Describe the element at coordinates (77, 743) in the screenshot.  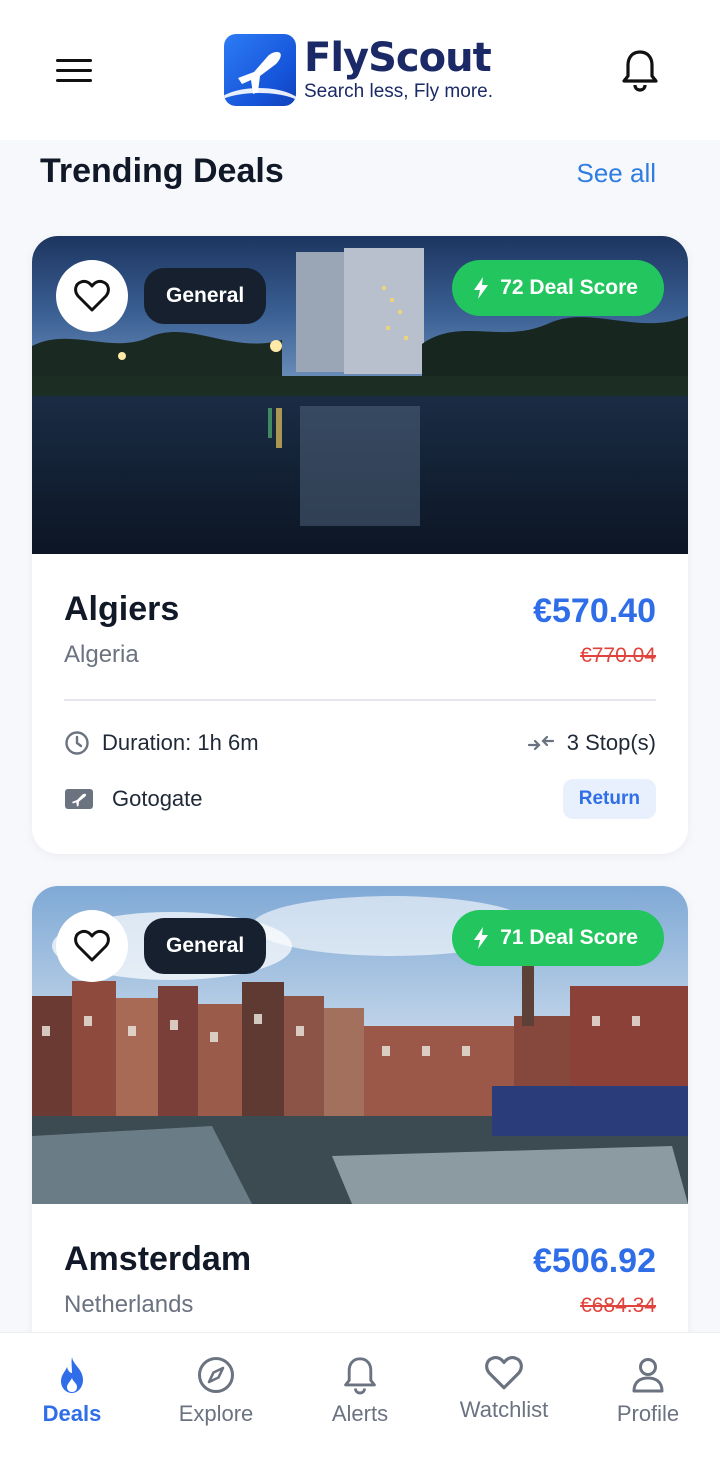
I see `clock-icon` at that location.